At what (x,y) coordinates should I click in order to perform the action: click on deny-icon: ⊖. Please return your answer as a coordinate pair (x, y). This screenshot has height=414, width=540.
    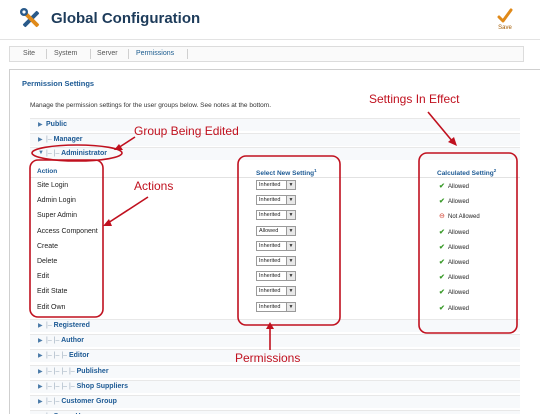
    Looking at the image, I should click on (442, 217).